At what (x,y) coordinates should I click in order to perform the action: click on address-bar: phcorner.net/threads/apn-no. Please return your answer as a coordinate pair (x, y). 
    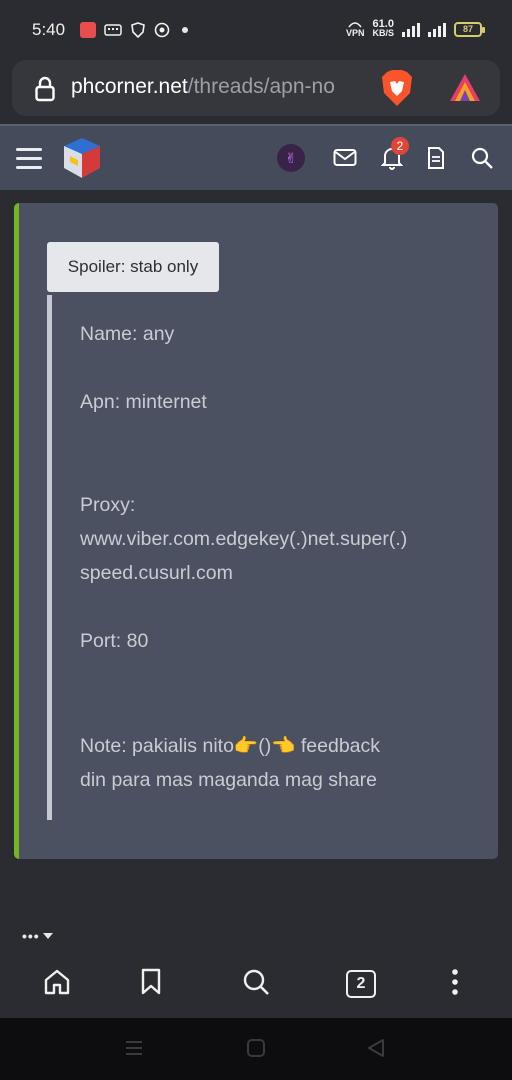
    Looking at the image, I should click on (256, 88).